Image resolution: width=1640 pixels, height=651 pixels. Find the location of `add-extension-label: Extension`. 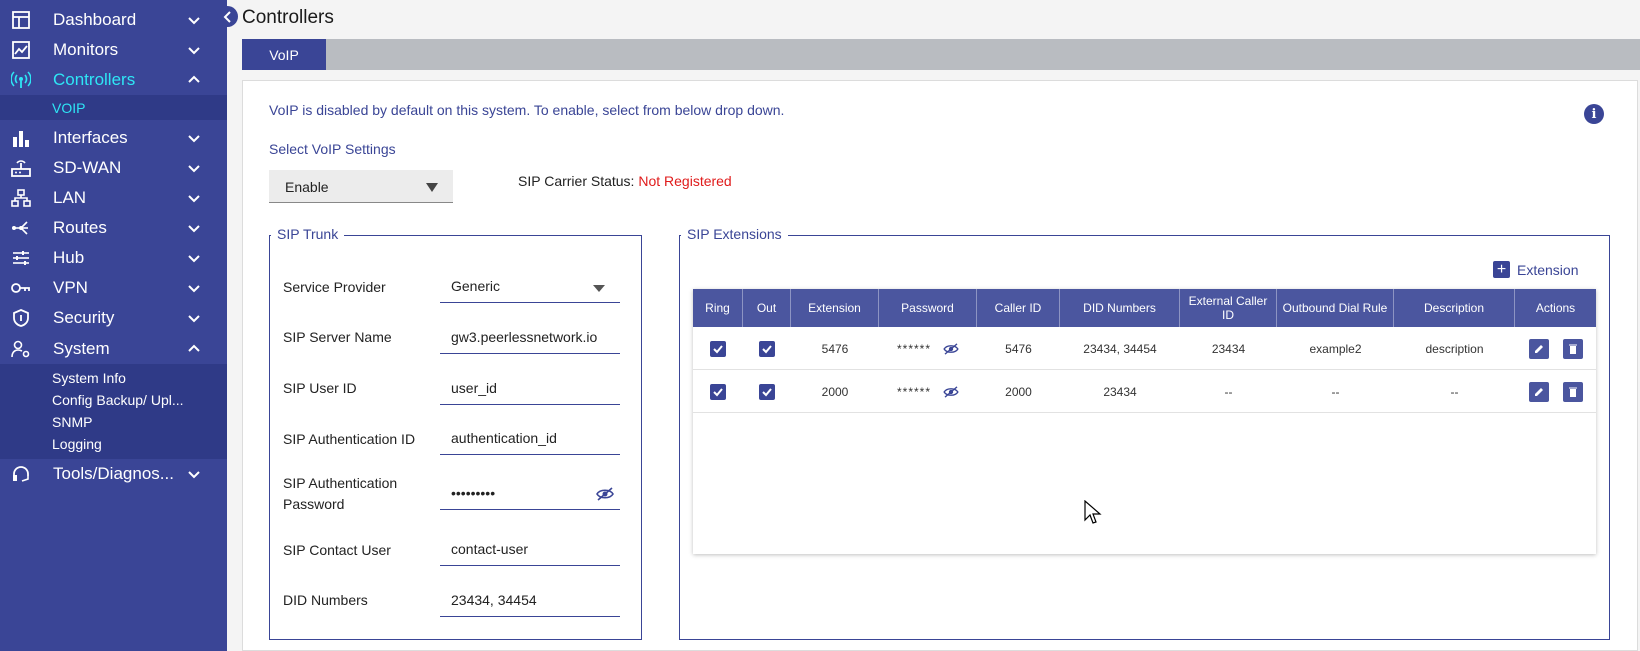

add-extension-label: Extension is located at coordinates (1548, 269).